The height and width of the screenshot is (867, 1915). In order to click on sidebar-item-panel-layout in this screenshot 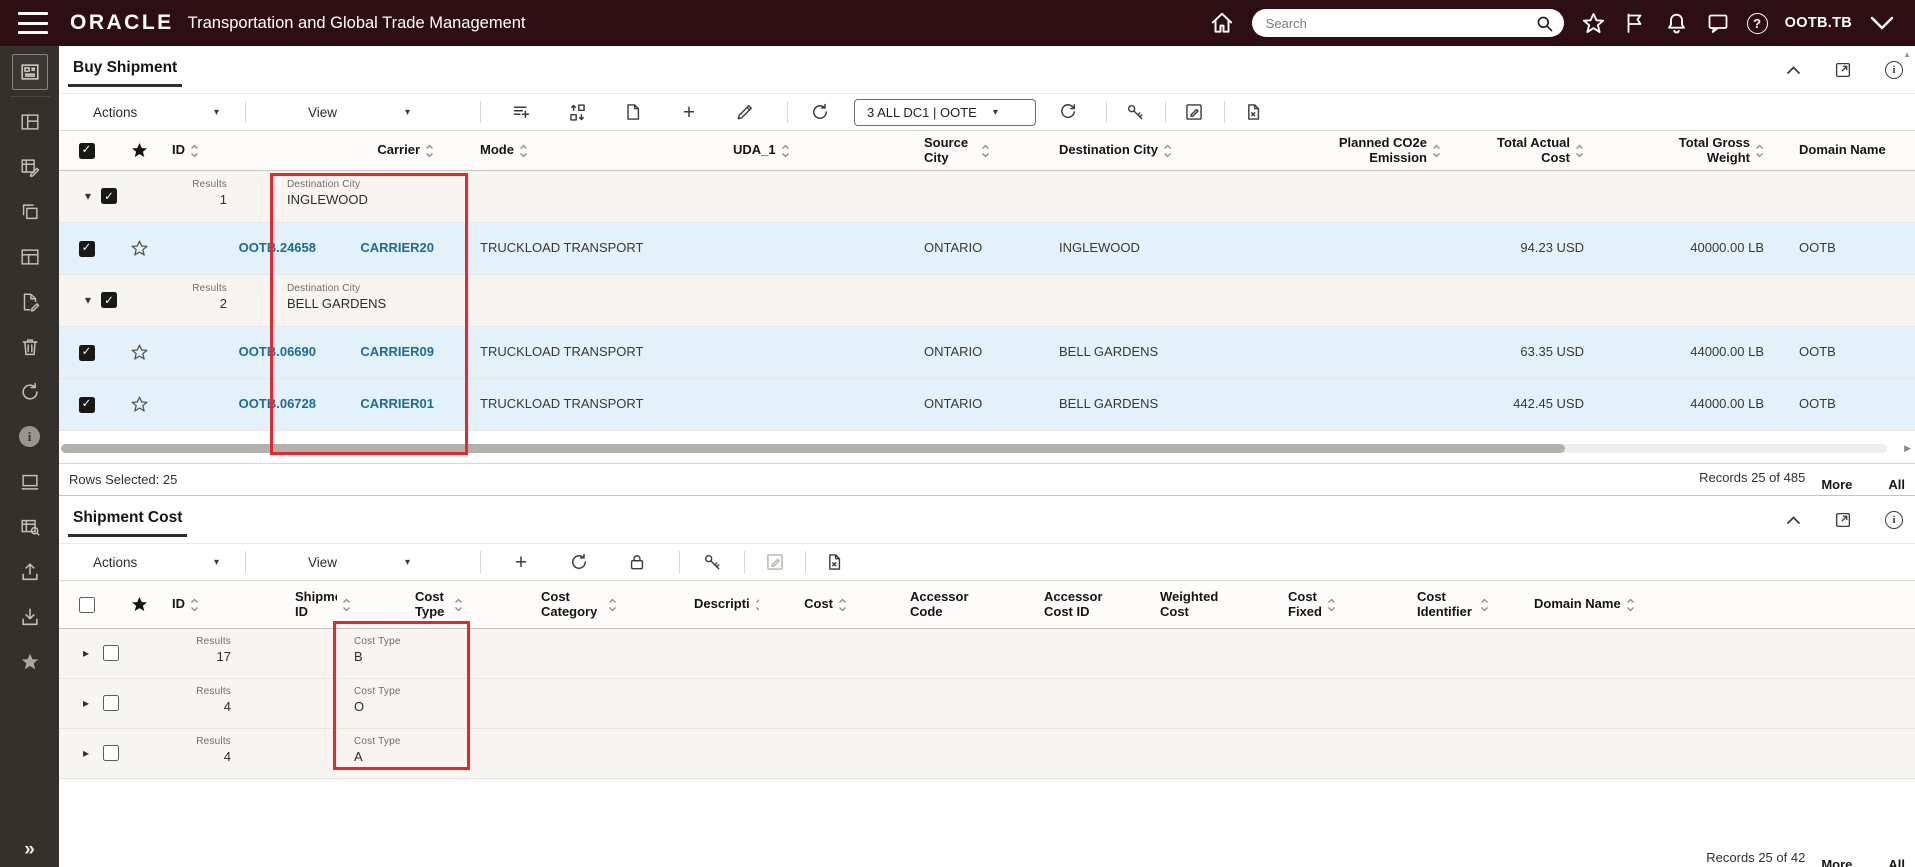, I will do `click(29, 256)`.